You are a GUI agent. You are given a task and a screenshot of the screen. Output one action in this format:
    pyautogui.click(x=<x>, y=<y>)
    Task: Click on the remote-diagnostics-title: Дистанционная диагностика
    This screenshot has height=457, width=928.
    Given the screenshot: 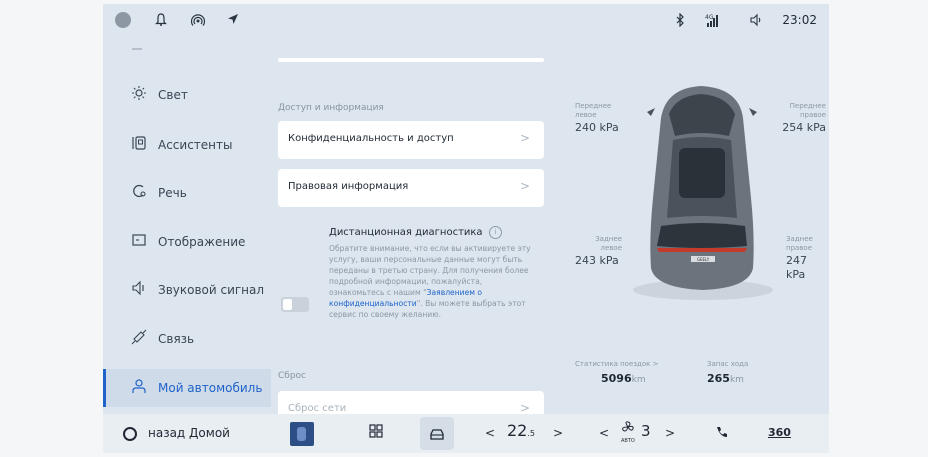 What is the action you would take?
    pyautogui.click(x=406, y=232)
    